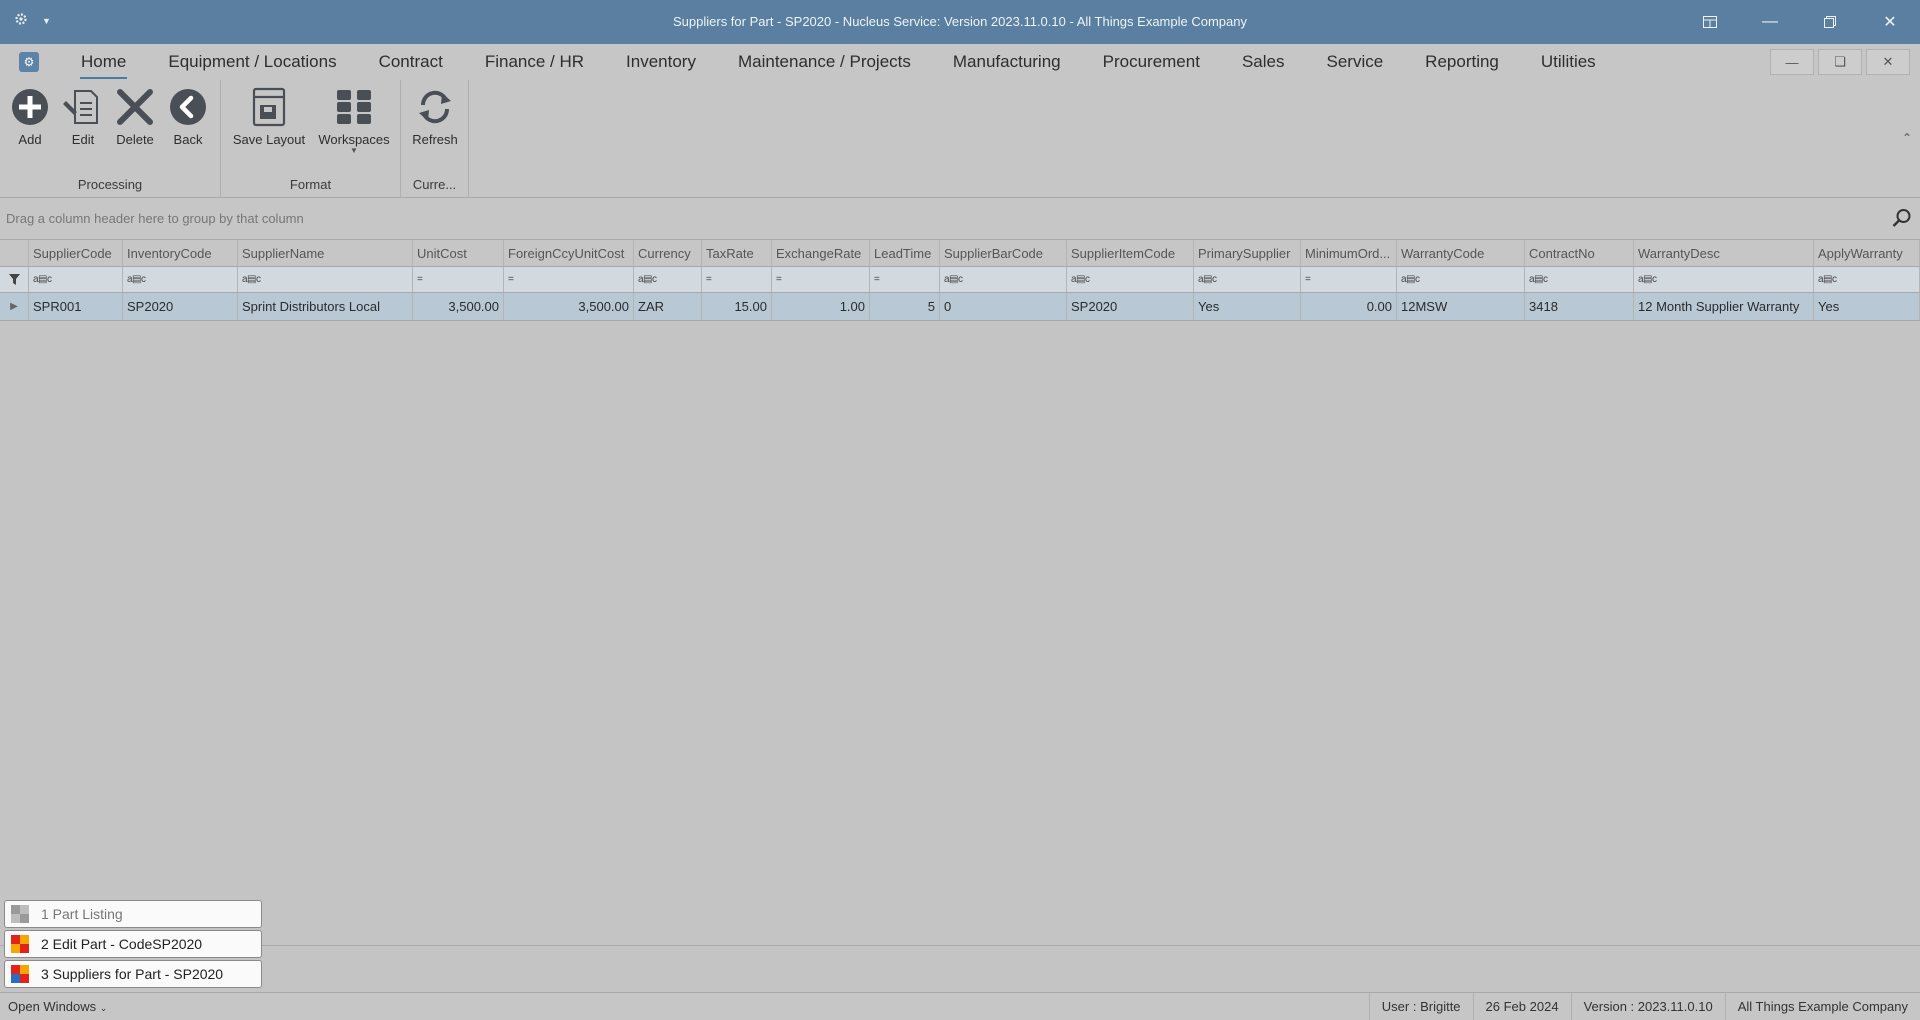 The height and width of the screenshot is (1020, 1920). What do you see at coordinates (458, 306) in the screenshot?
I see `cell-unit-cost: 3,500.00` at bounding box center [458, 306].